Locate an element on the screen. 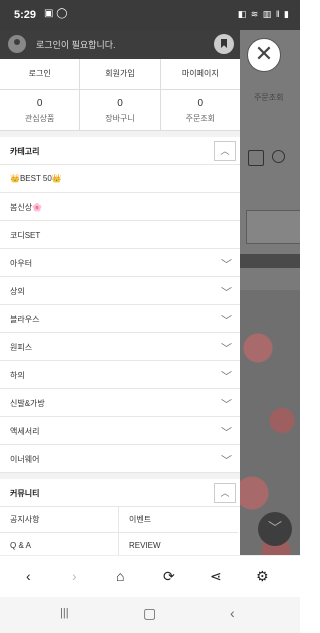  cart-icon is located at coordinates (256, 158).